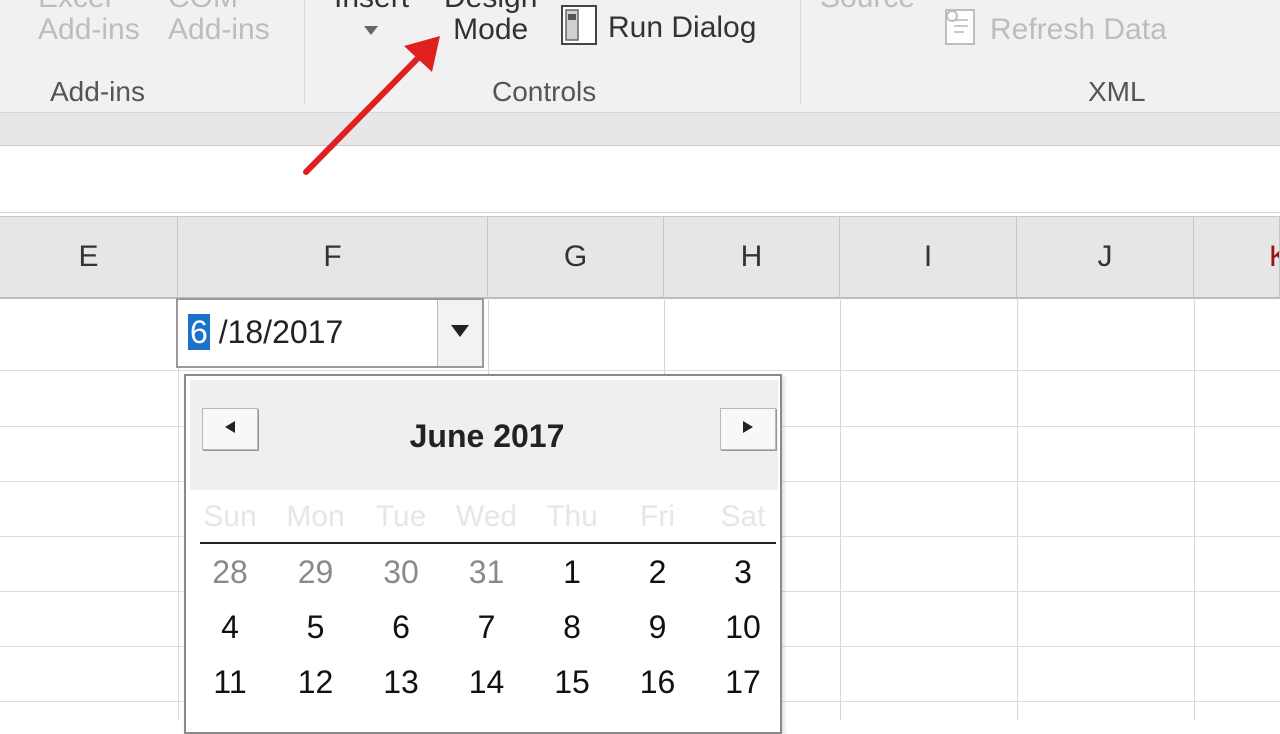 This screenshot has height=734, width=1280. I want to click on date-value: 6 /18/2017, so click(265, 332).